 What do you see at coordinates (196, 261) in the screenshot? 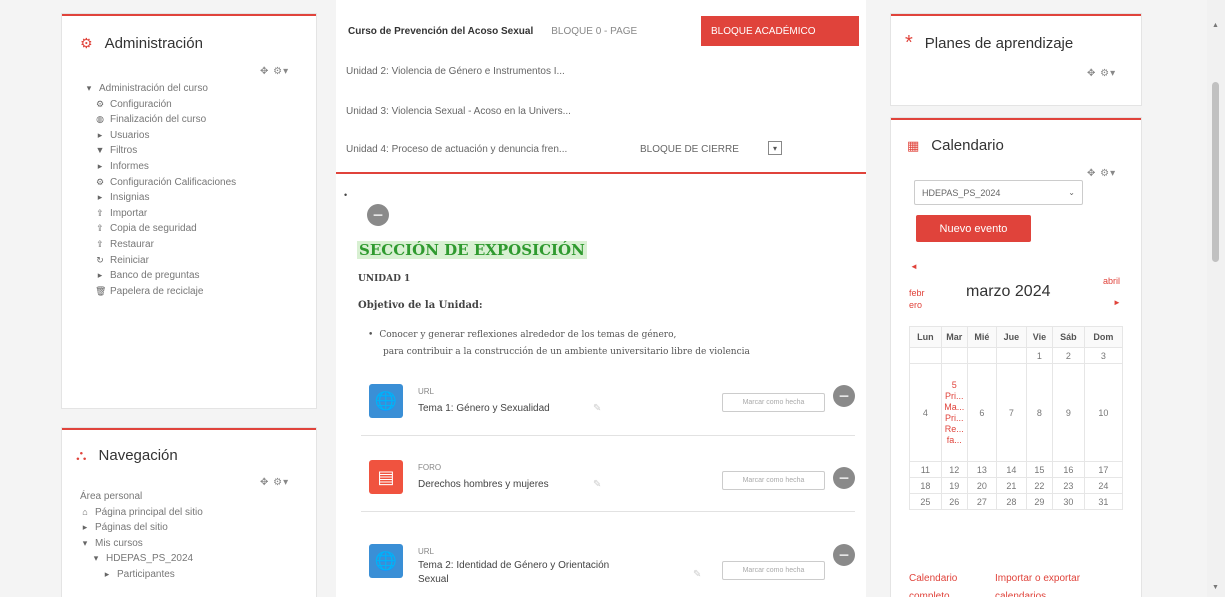
I see `admin-item: ↻ Reiniciar` at bounding box center [196, 261].